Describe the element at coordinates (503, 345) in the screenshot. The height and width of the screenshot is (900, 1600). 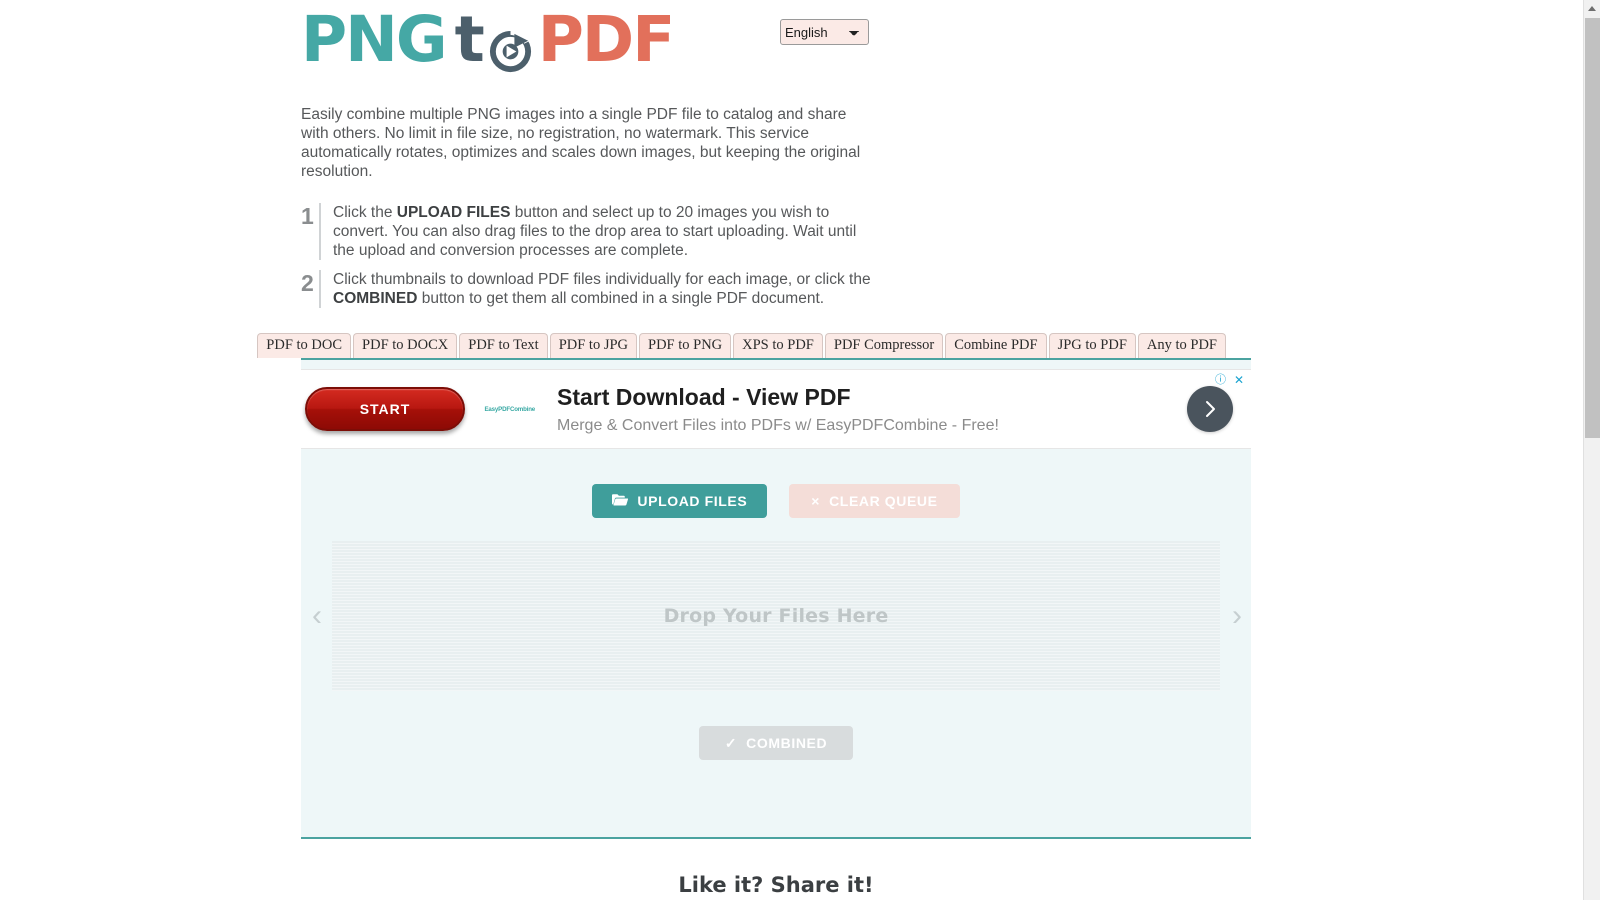
I see `tab-pdf-to-text: PDF to Text` at that location.